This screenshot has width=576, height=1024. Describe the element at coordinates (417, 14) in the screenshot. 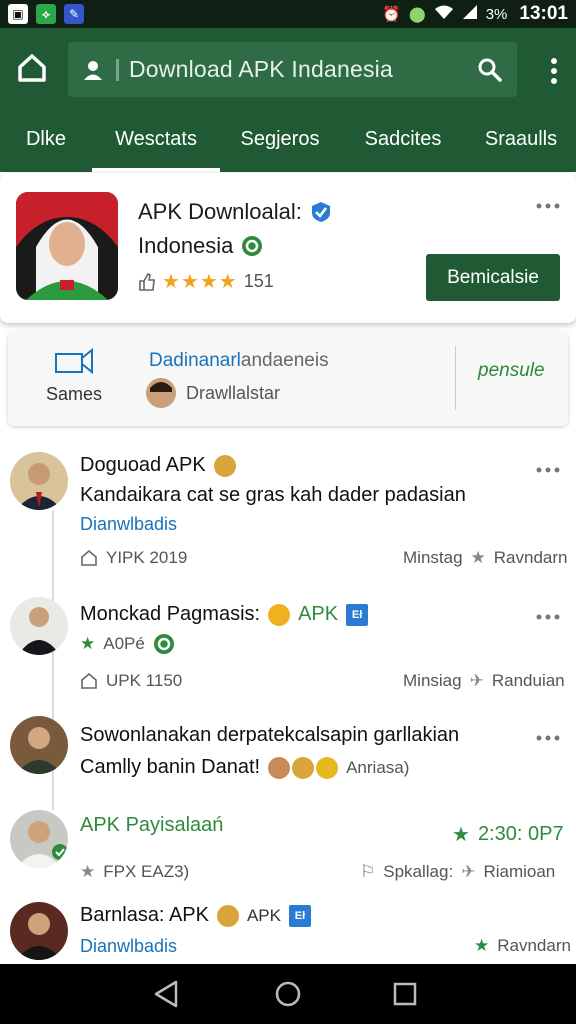

I see `android-icon: ⬤` at that location.